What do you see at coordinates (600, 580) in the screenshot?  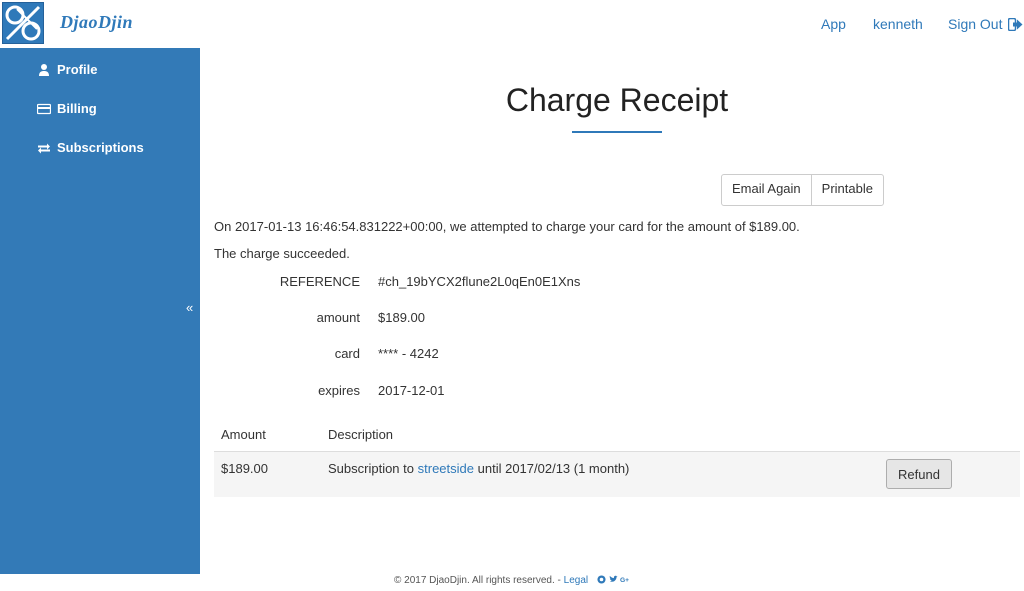 I see `github-icon` at bounding box center [600, 580].